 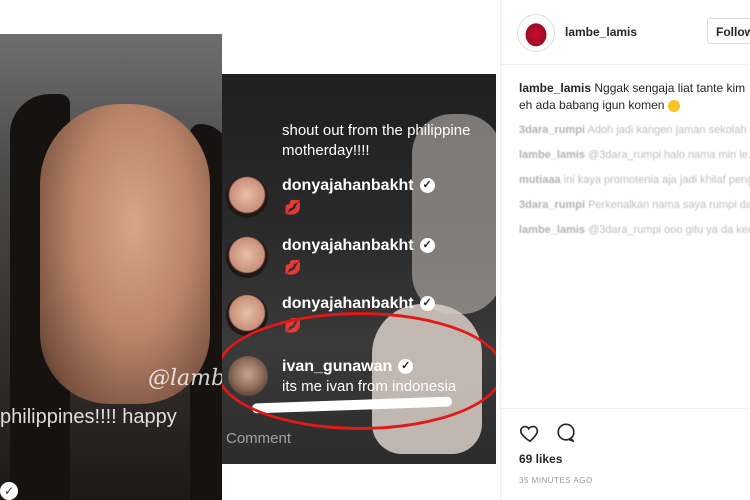 I want to click on watermark: @lambe_lamis, so click(x=185, y=378).